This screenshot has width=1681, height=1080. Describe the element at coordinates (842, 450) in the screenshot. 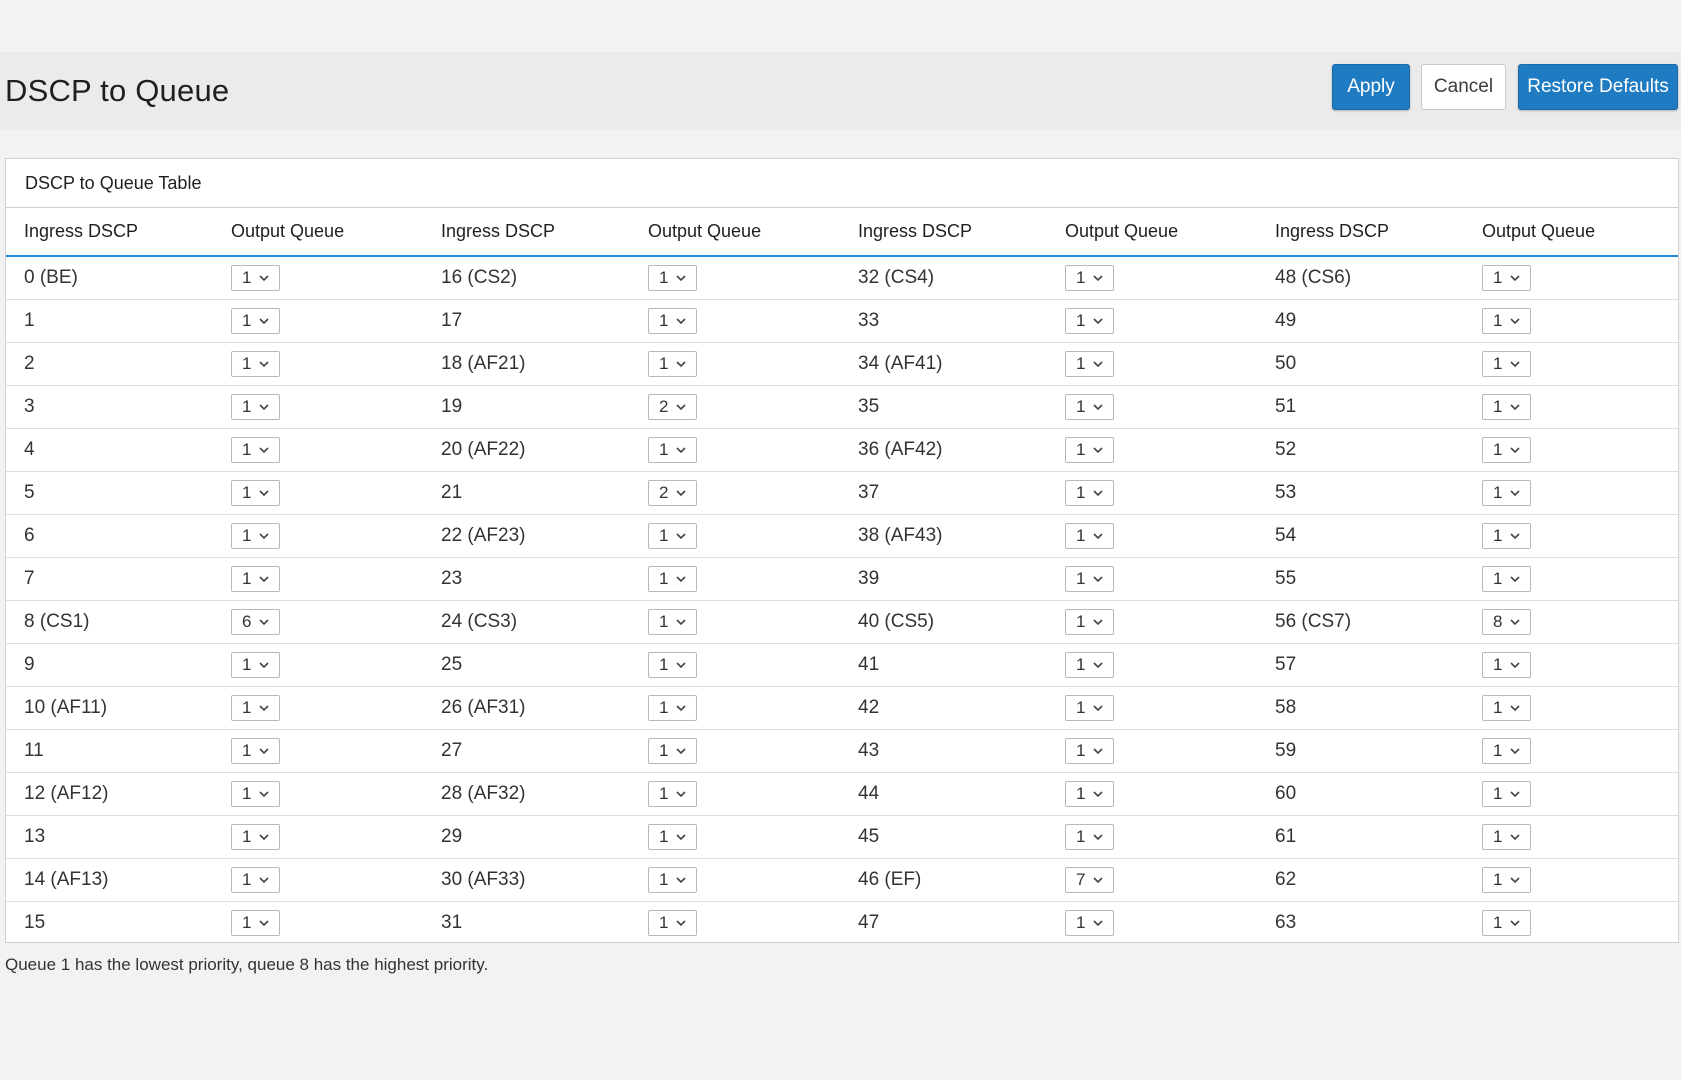

I see `table-row: 4 1 20 (AF22) 1 36 (AF42) 1 52 1` at that location.